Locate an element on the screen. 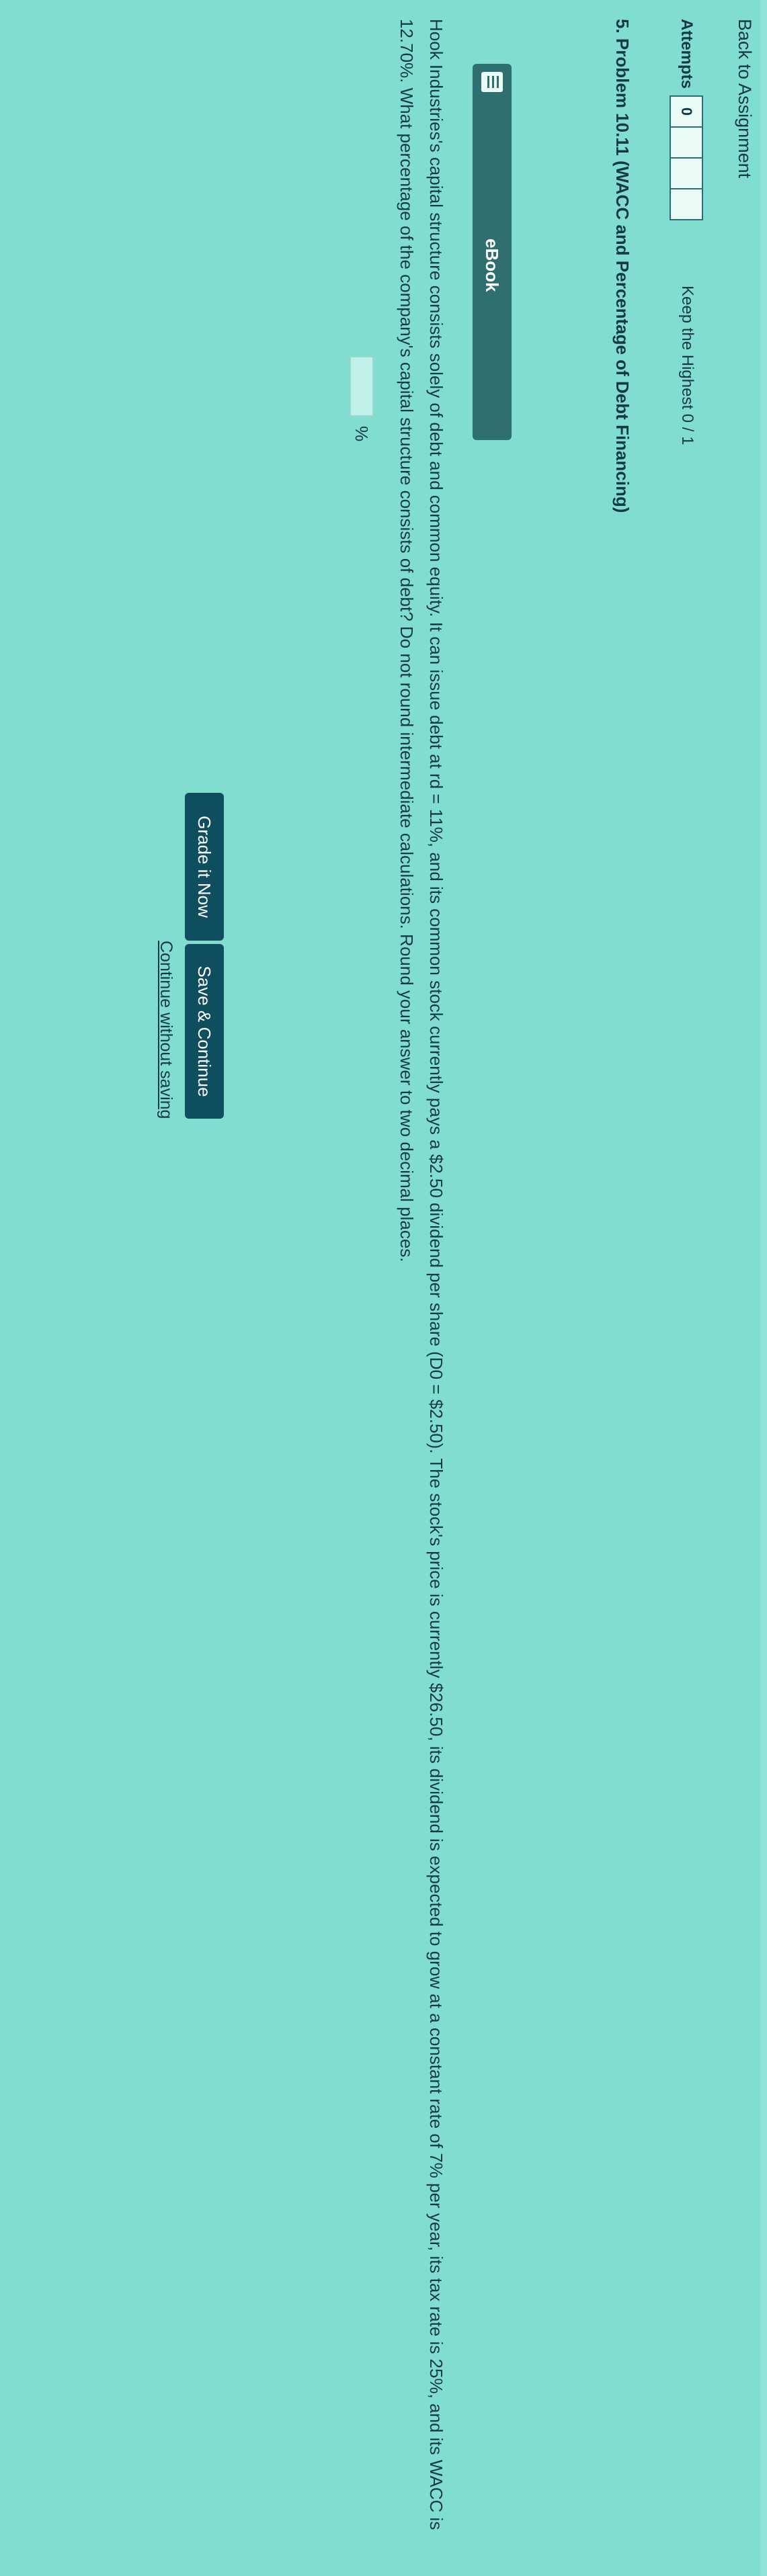 This screenshot has width=767, height=2576. continue-without-saving-link: Continue without saving is located at coordinates (165, 1030).